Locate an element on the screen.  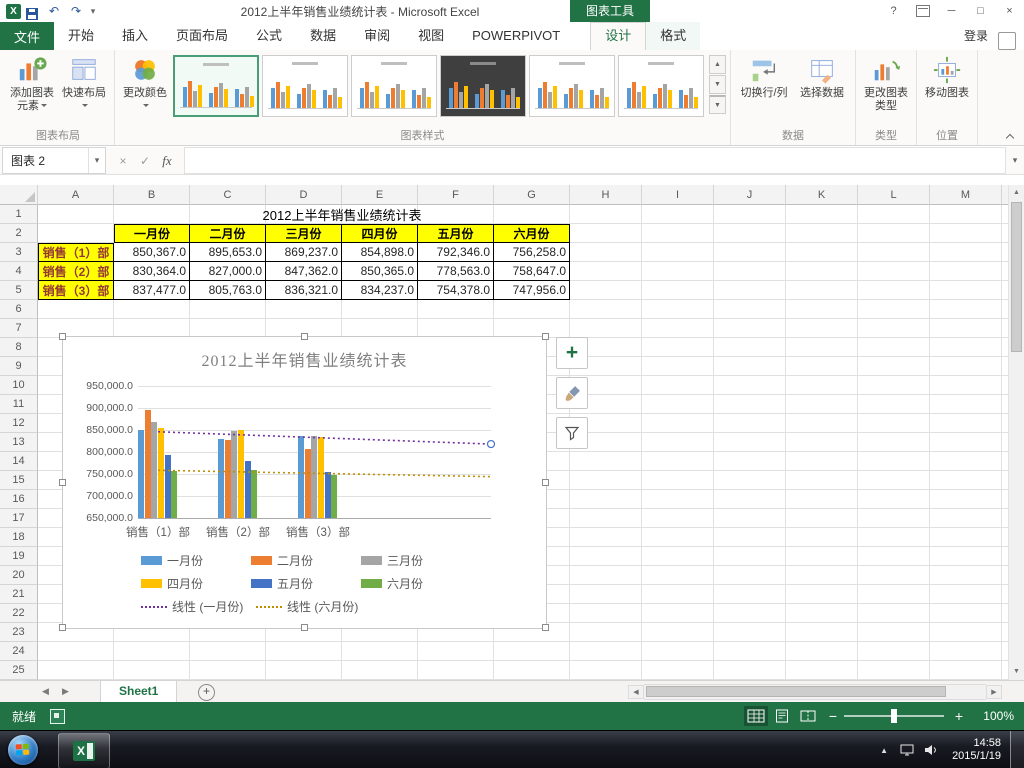
name-box-dropdown-icon: ▾ is located at coordinates (96, 160).